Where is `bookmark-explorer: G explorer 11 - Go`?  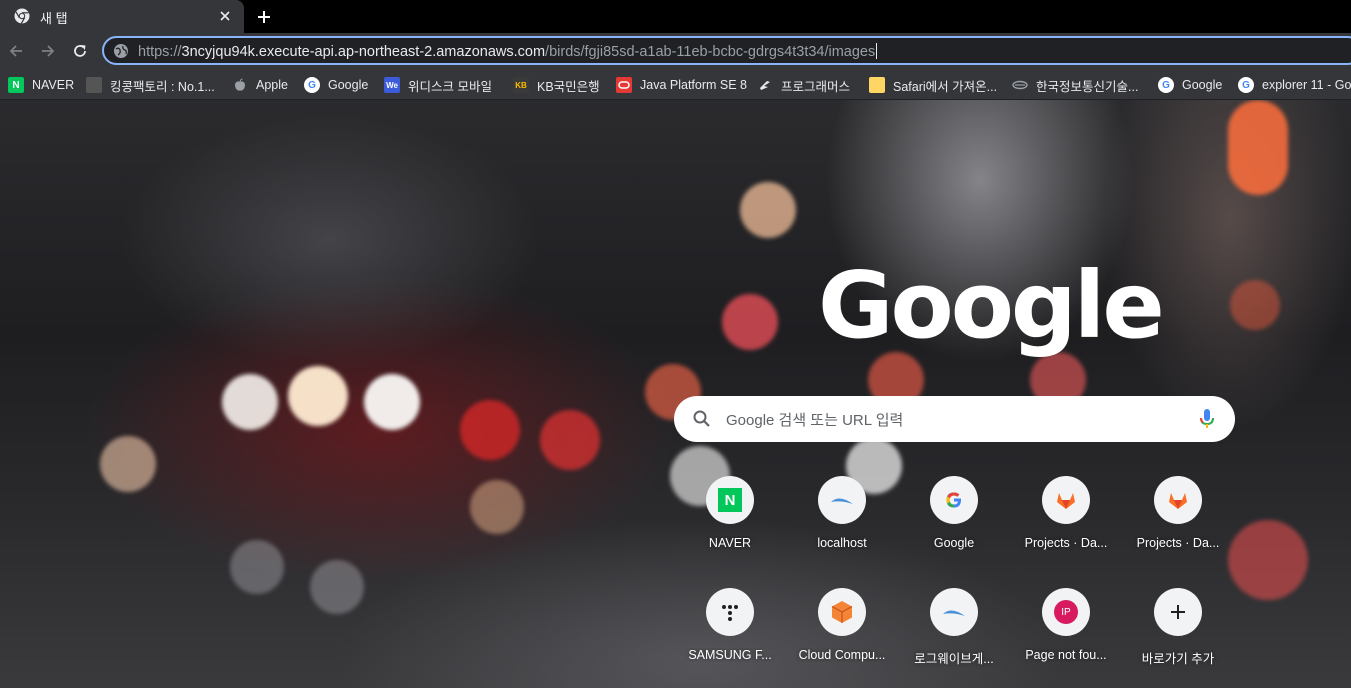 bookmark-explorer: G explorer 11 - Go is located at coordinates (1294, 85).